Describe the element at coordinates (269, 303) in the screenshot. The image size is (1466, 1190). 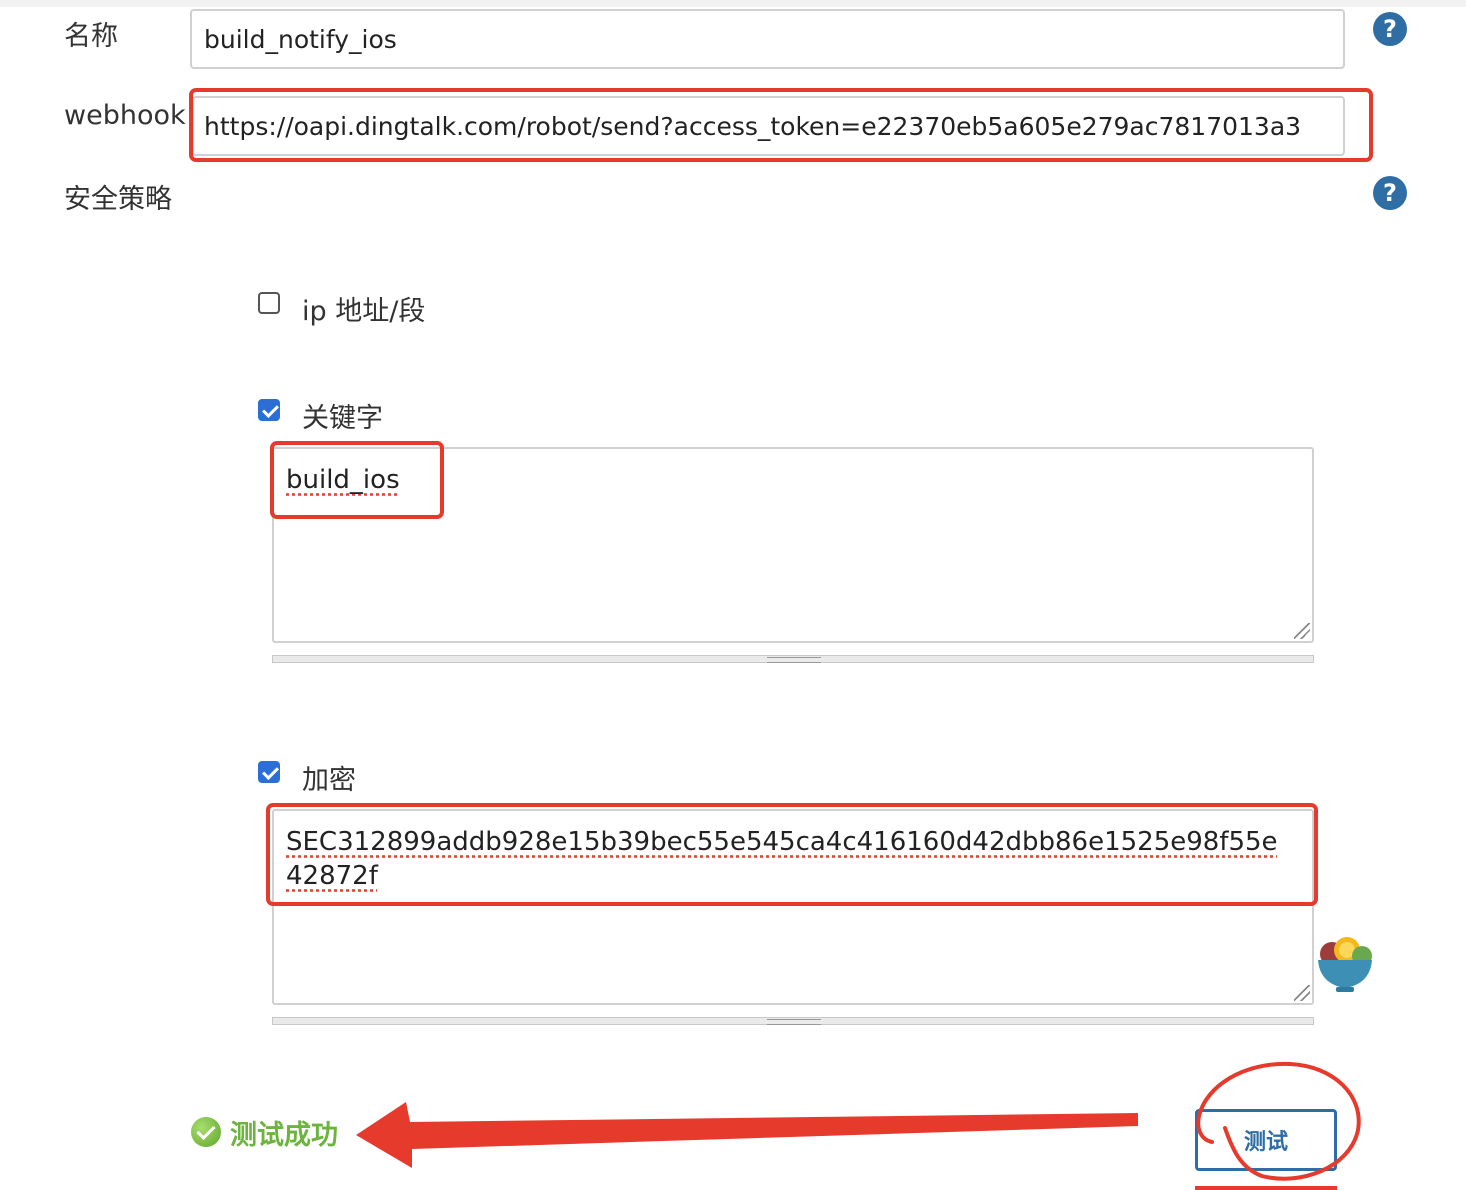
I see `ip-checkbox` at that location.